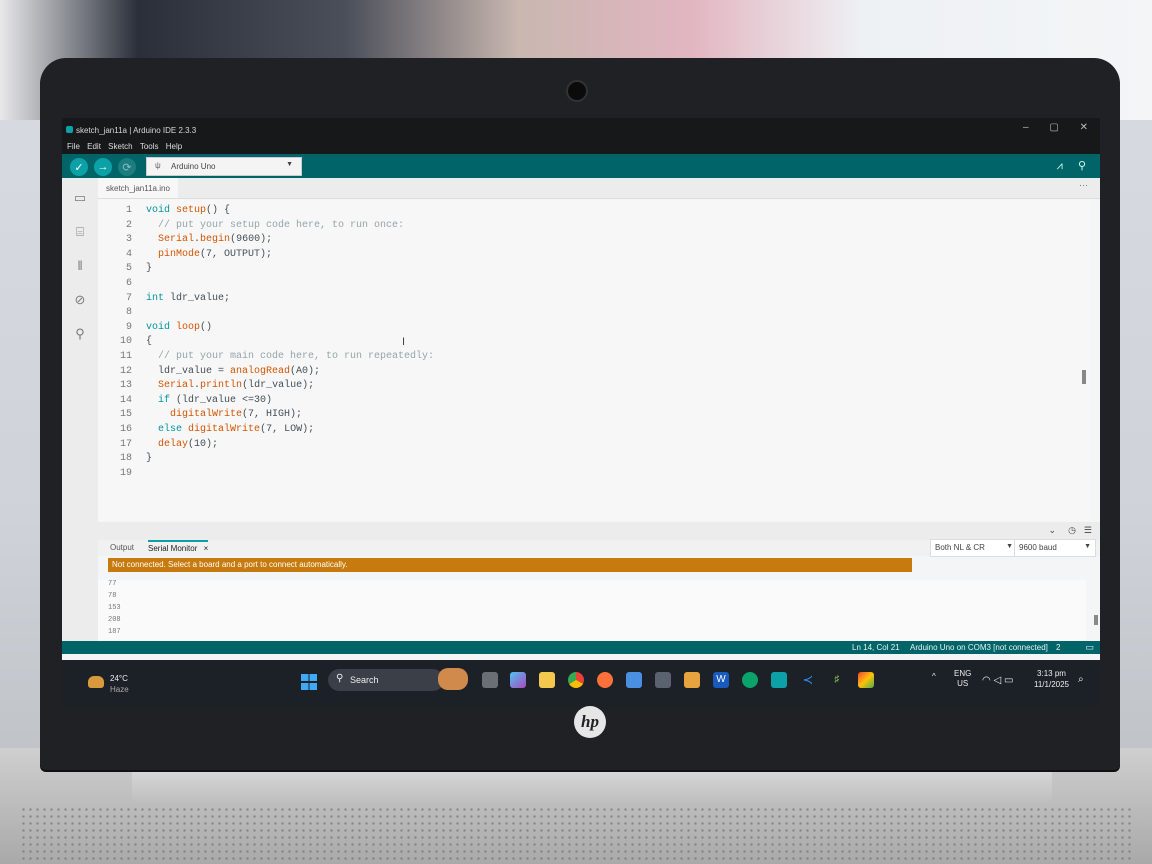 The height and width of the screenshot is (864, 1152). Describe the element at coordinates (721, 680) in the screenshot. I see `word-icon: W` at that location.